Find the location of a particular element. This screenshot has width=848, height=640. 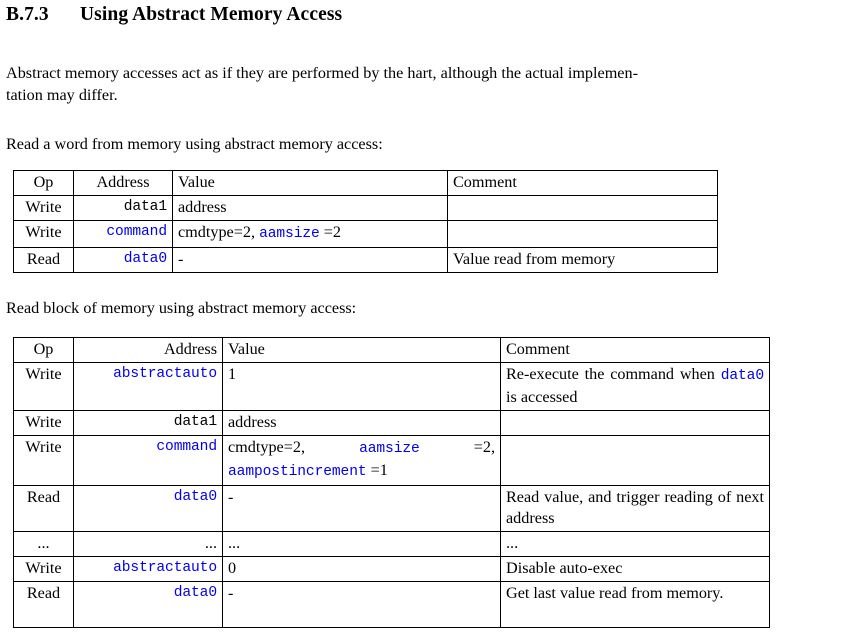

page-title: B.7.3 Using Abstract Memory Access is located at coordinates (174, 15).